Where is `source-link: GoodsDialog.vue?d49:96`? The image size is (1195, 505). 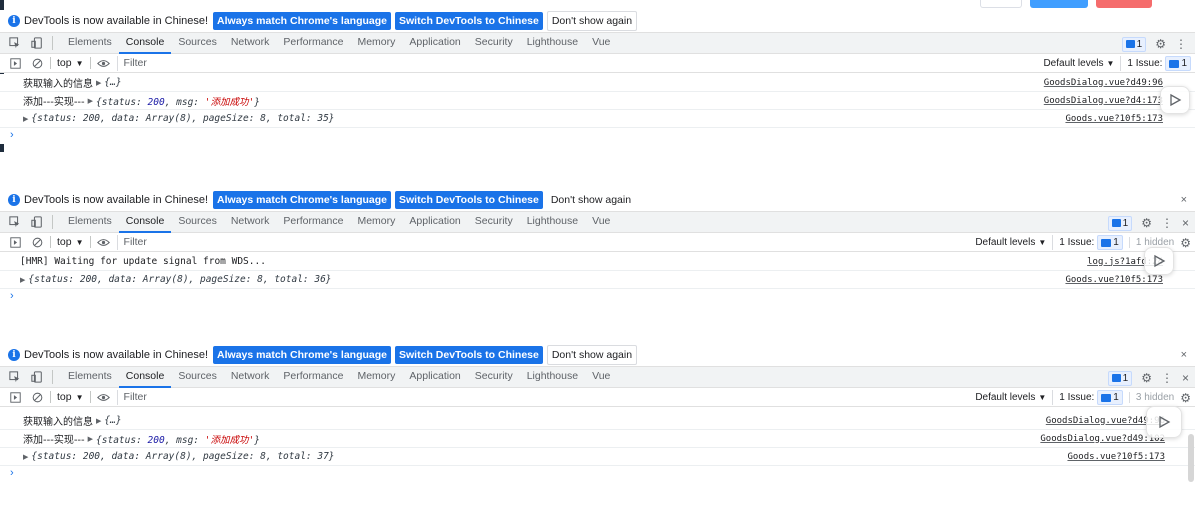 source-link: GoodsDialog.vue?d49:96 is located at coordinates (1103, 83).